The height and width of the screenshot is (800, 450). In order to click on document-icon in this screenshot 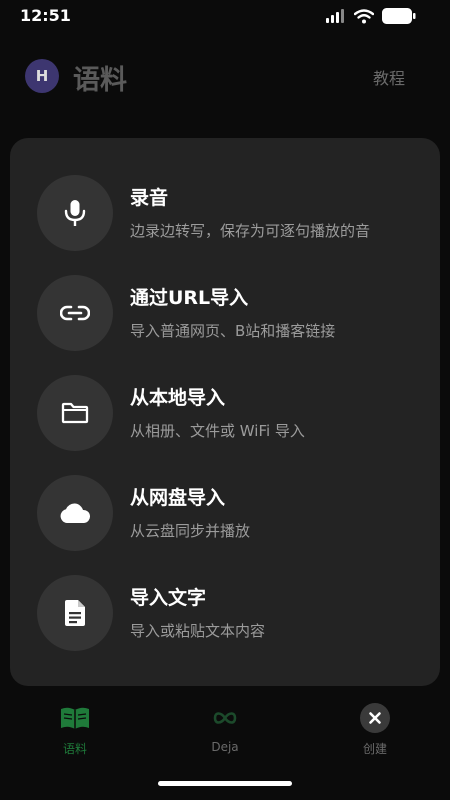, I will do `click(75, 613)`.